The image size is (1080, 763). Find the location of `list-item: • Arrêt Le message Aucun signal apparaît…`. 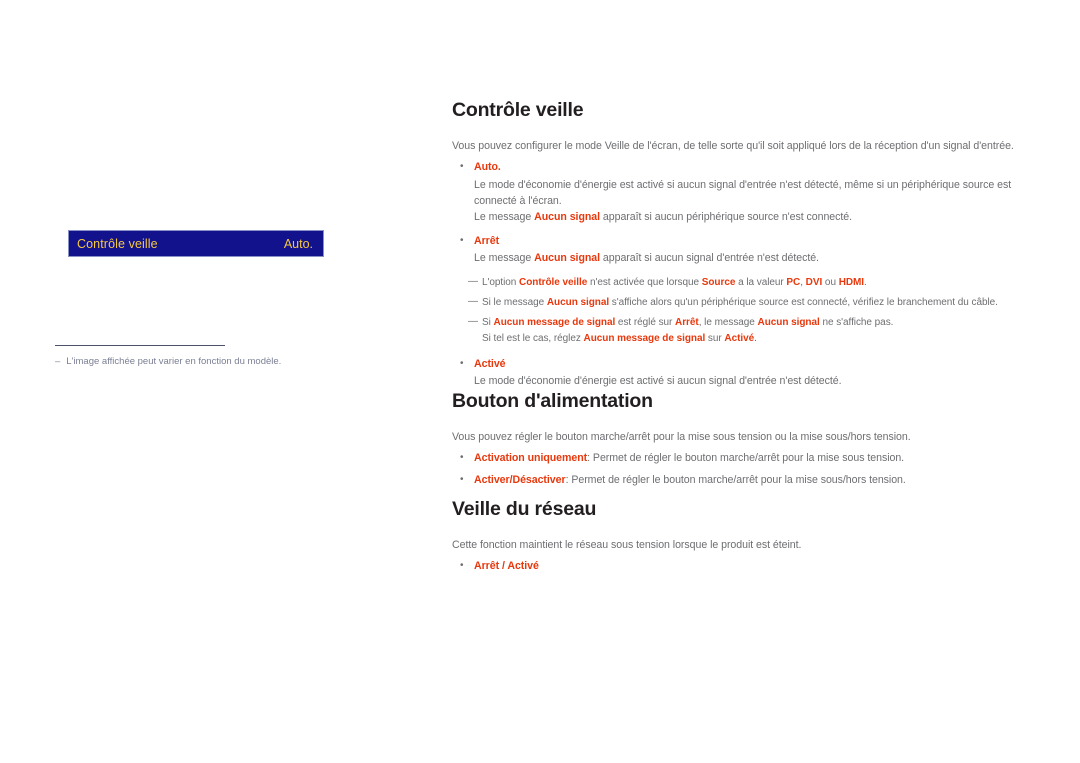

list-item: • Arrêt Le message Aucun signal apparaît… is located at coordinates (742, 250).